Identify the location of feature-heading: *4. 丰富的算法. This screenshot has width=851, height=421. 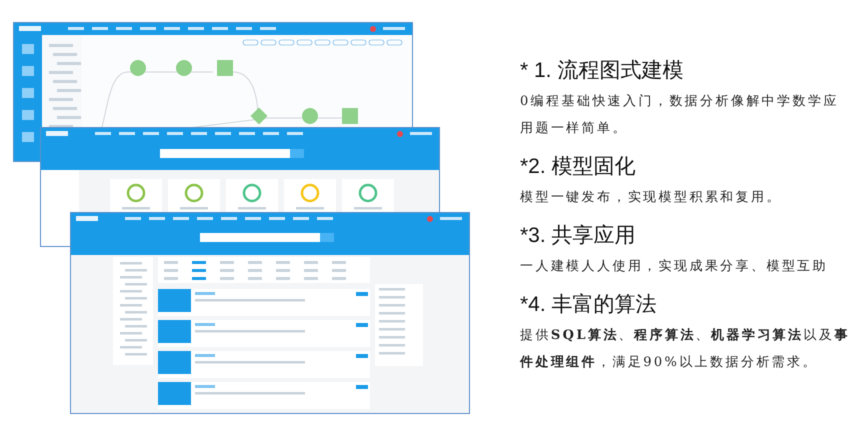
(589, 305).